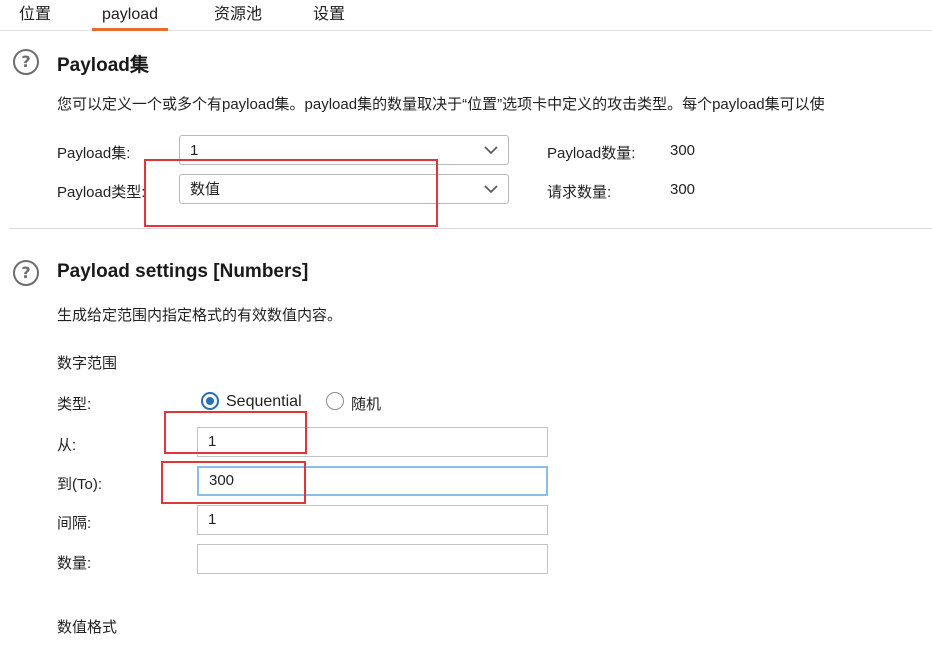 Image resolution: width=932 pixels, height=648 pixels. Describe the element at coordinates (329, 15) in the screenshot. I see `tab-settings: 设置` at that location.